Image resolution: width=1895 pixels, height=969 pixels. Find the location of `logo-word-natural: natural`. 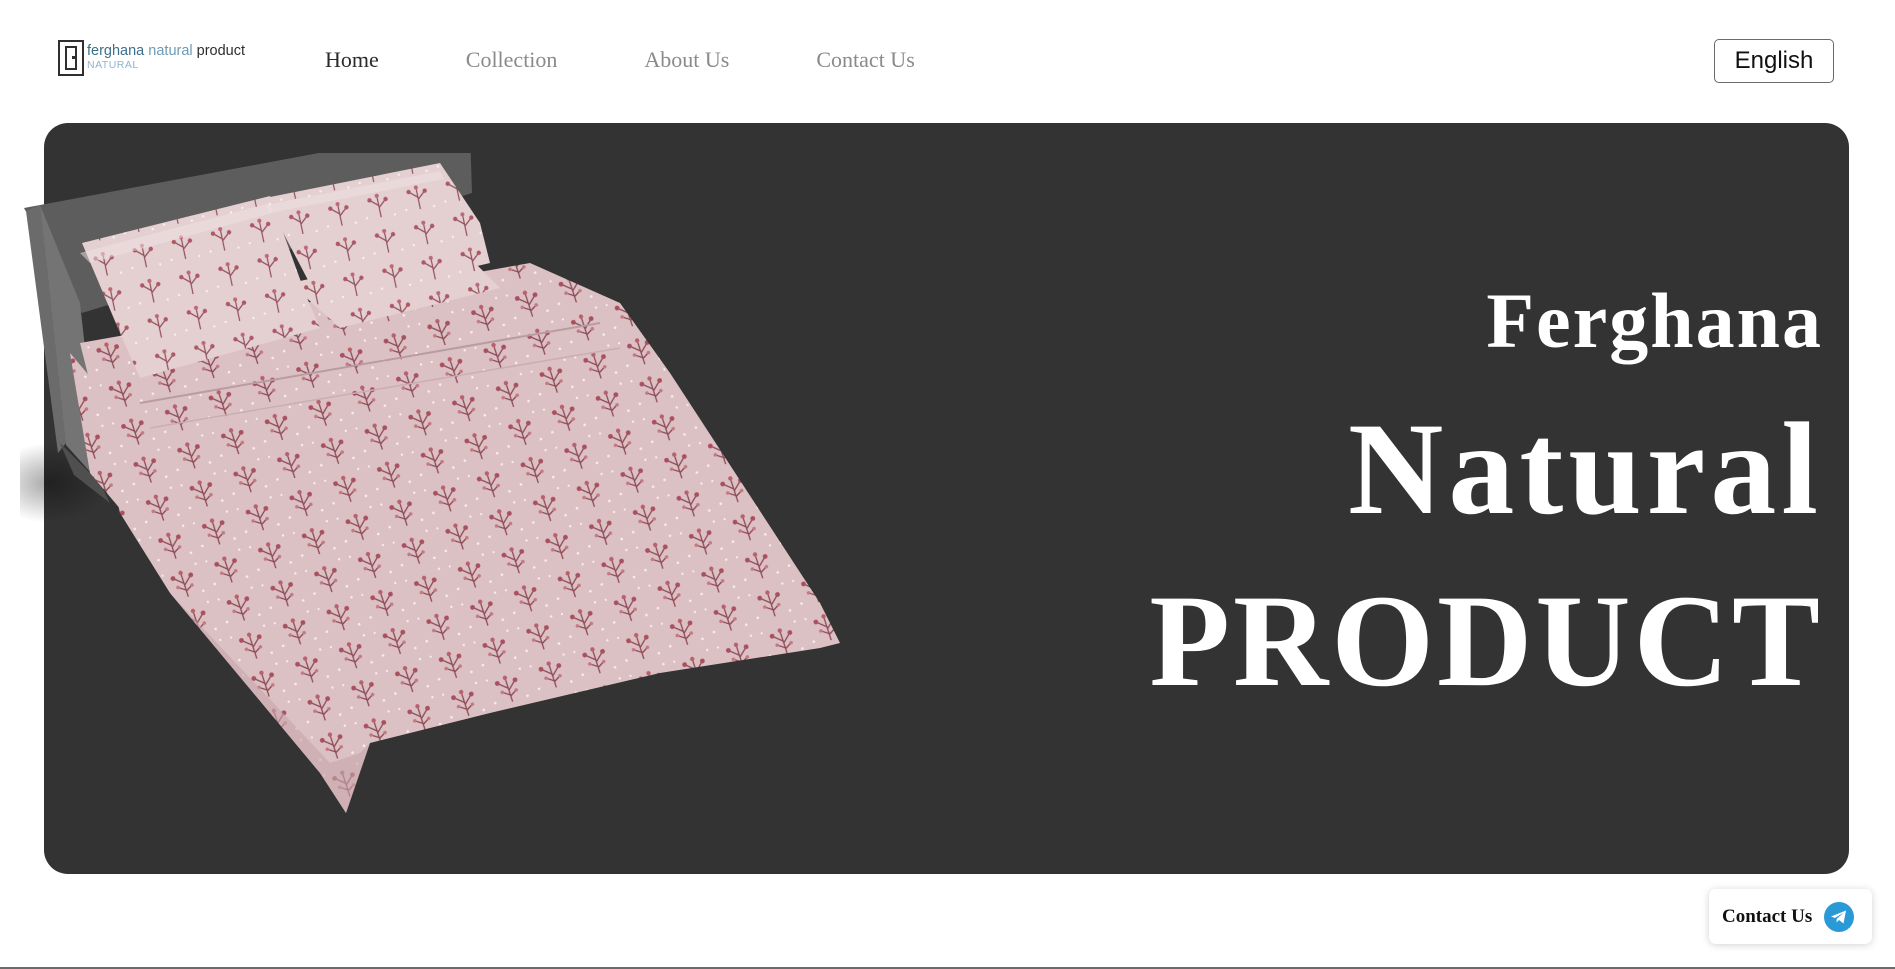

logo-word-natural: natural is located at coordinates (170, 51).